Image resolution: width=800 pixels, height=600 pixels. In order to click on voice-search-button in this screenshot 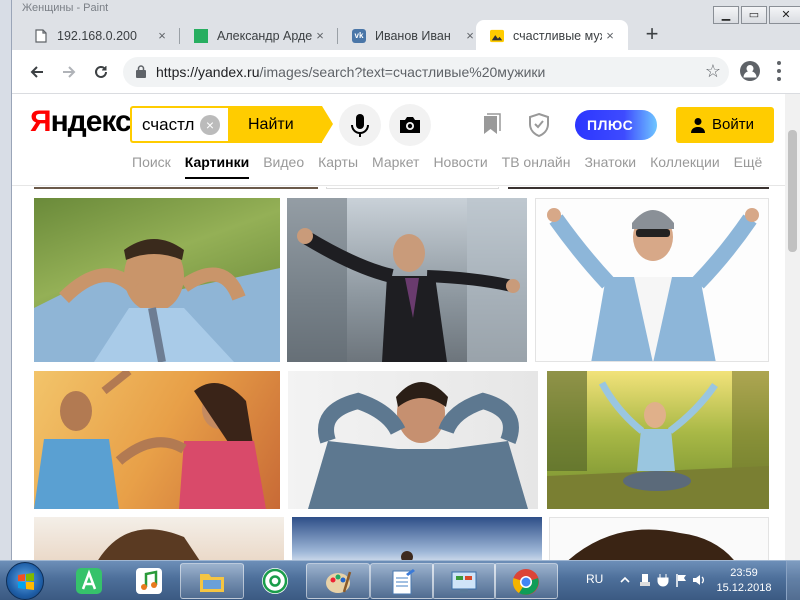, I will do `click(360, 125)`.